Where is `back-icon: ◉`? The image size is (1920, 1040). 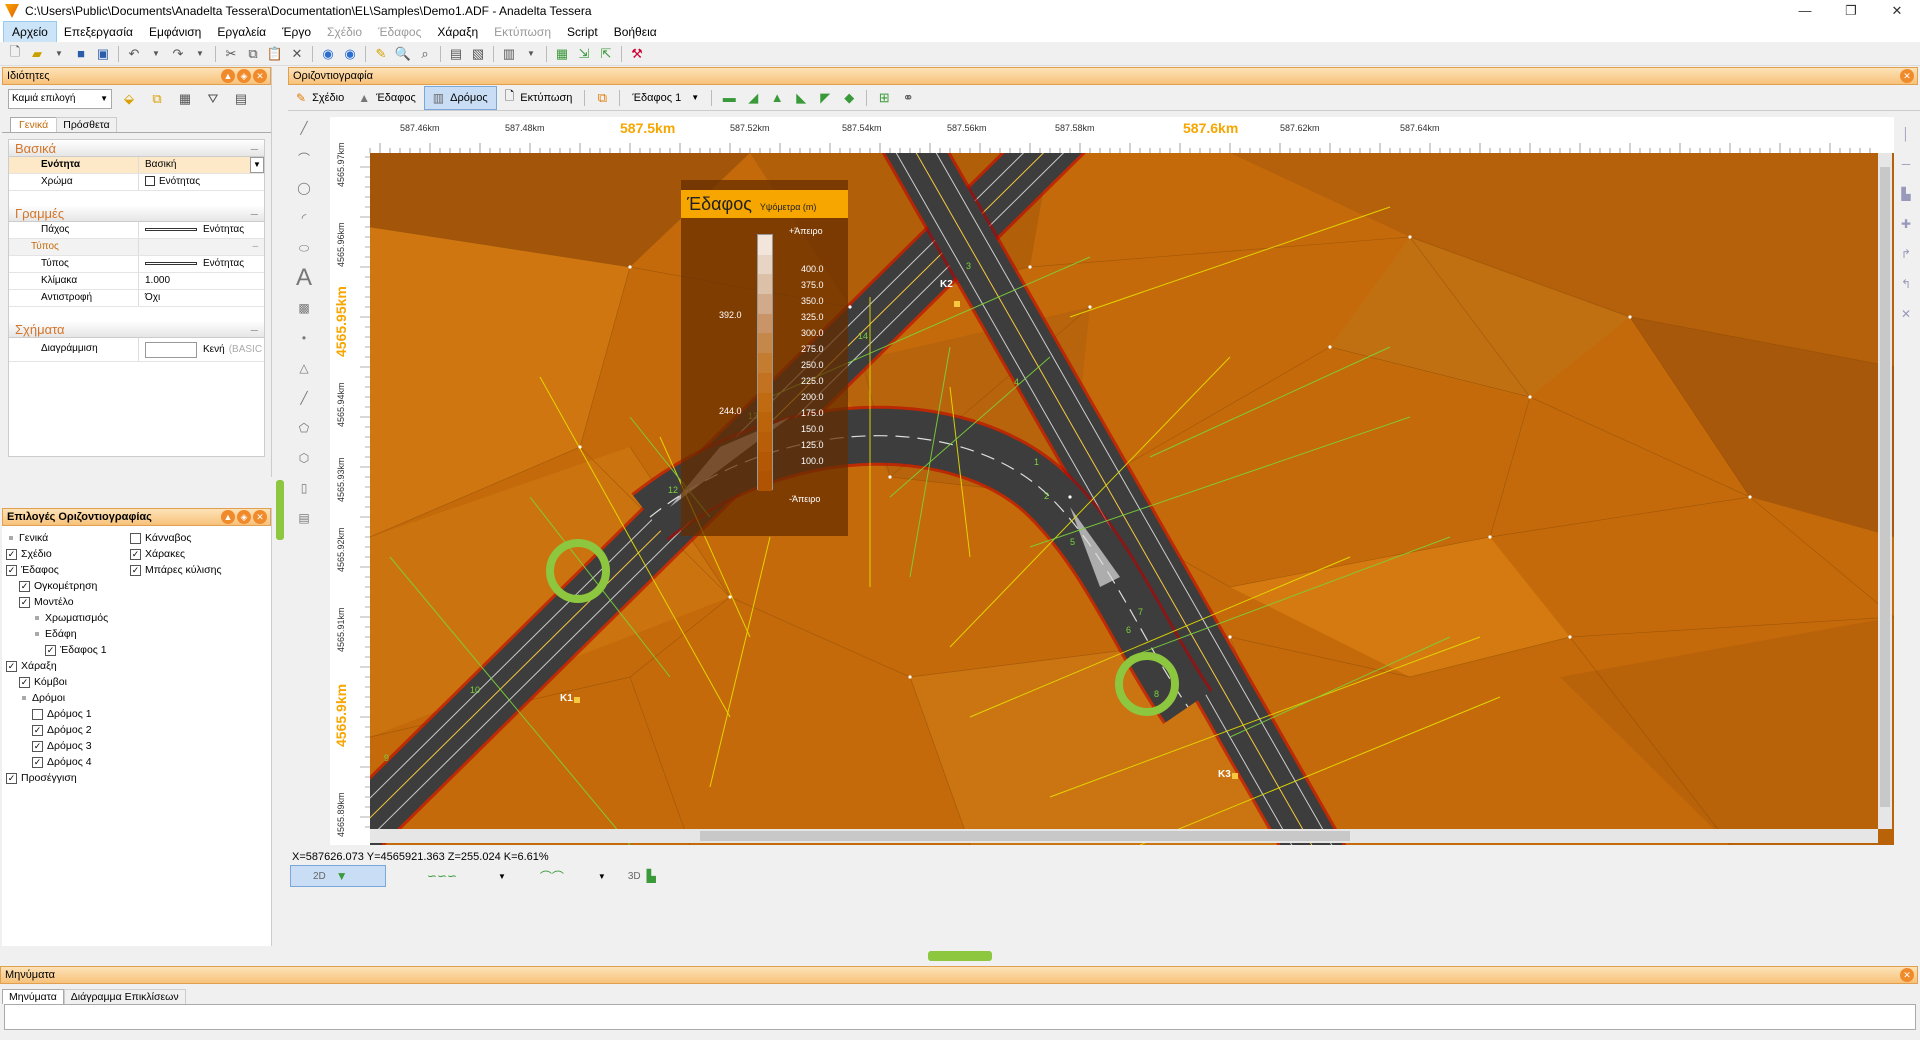 back-icon: ◉ is located at coordinates (328, 54).